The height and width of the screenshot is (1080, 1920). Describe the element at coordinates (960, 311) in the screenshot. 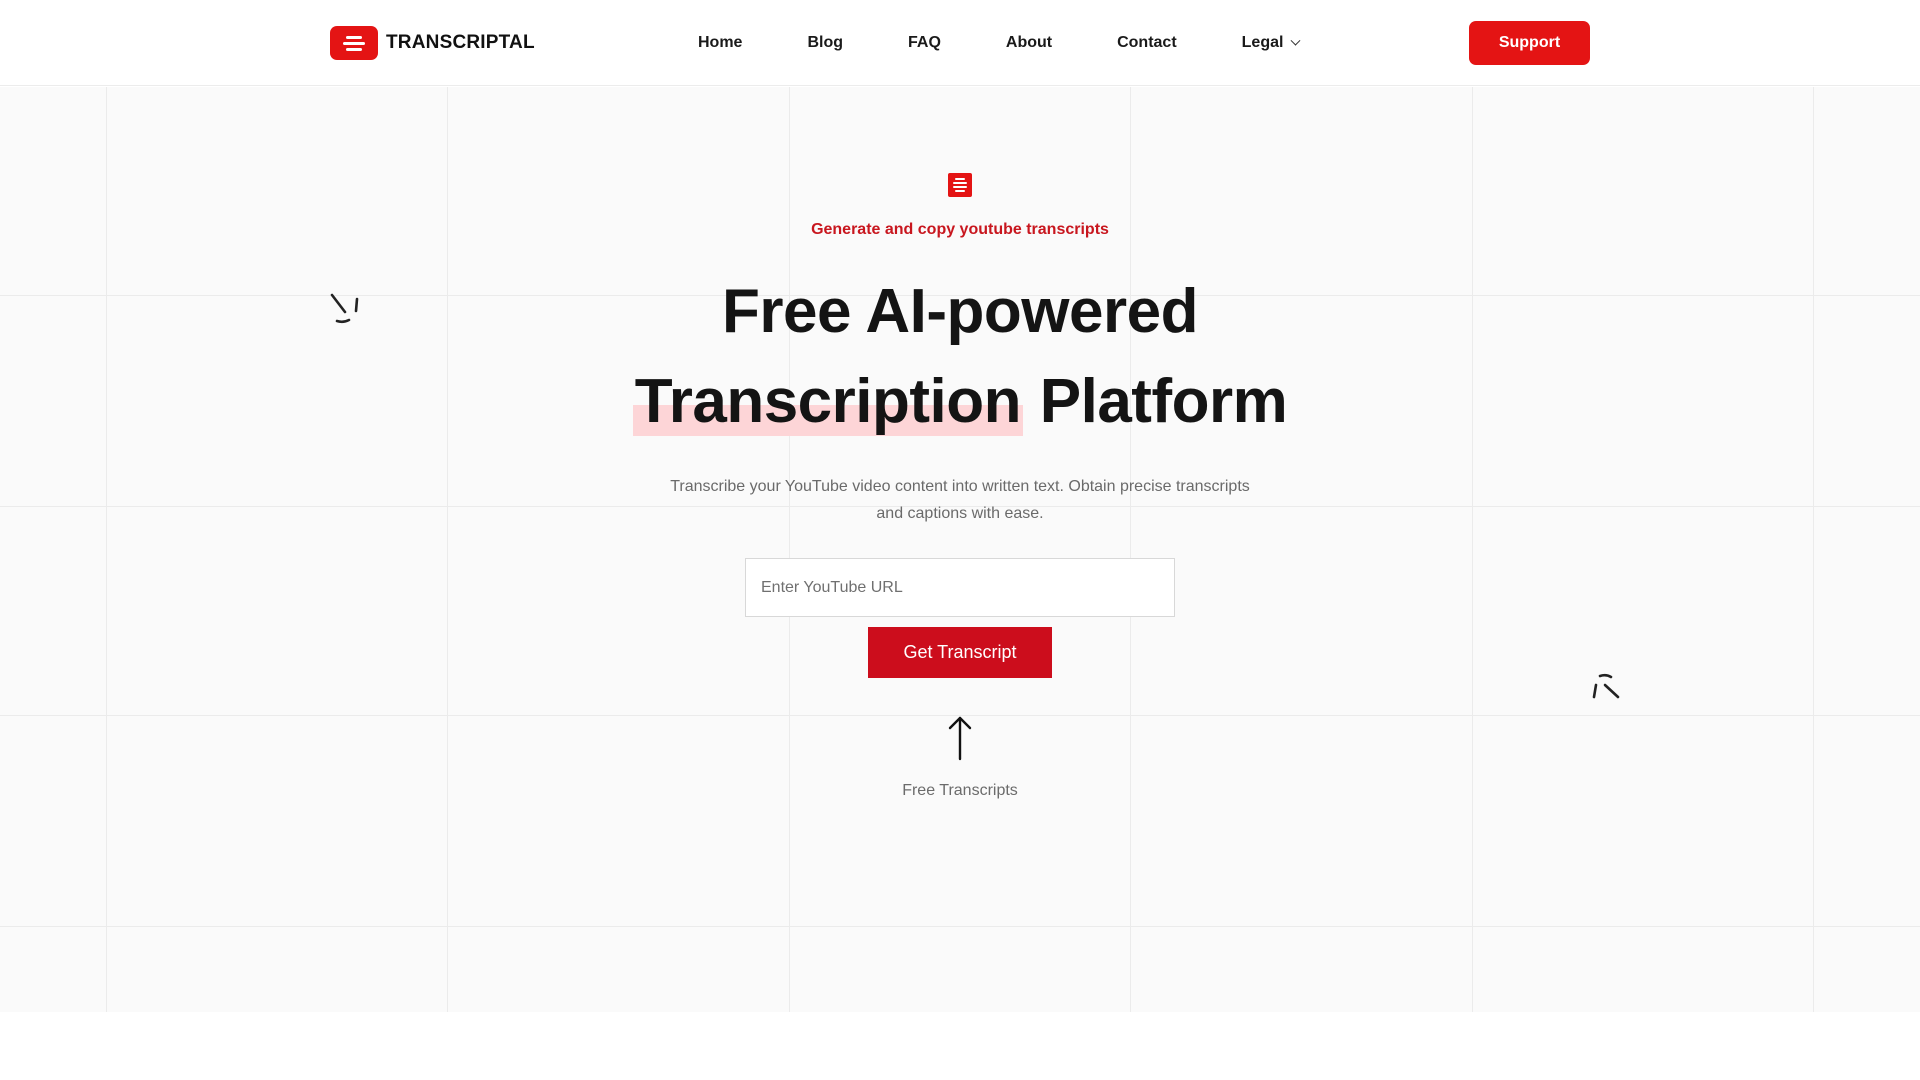

I see `headline-line-1: Free AI-powered` at that location.